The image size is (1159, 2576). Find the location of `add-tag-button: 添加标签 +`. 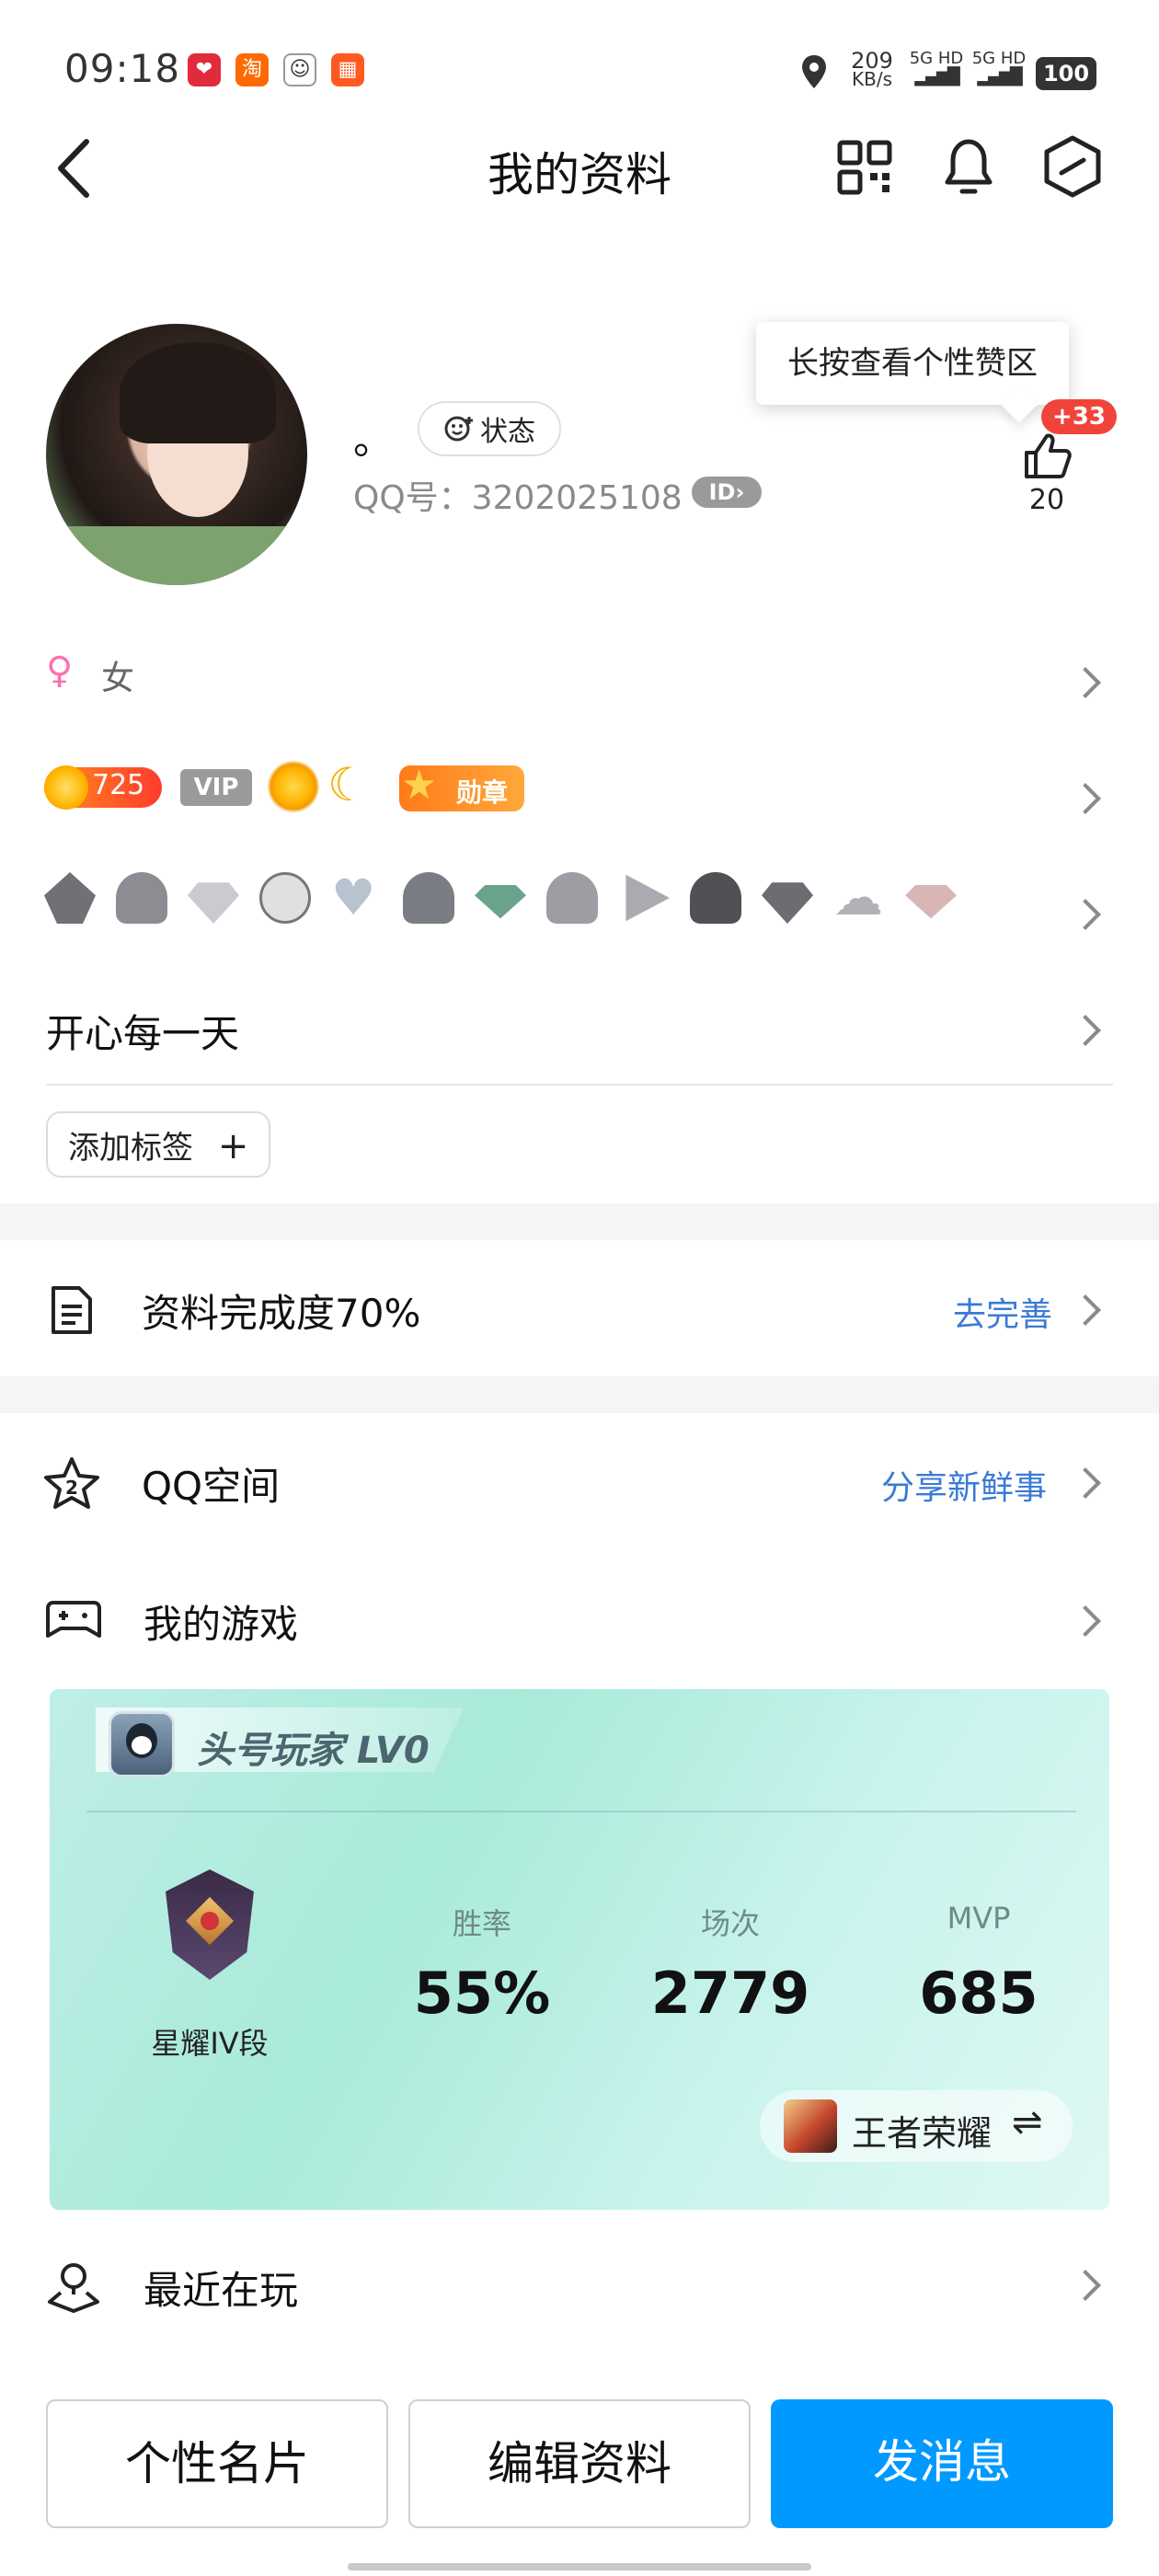

add-tag-button: 添加标签 + is located at coordinates (158, 1144).